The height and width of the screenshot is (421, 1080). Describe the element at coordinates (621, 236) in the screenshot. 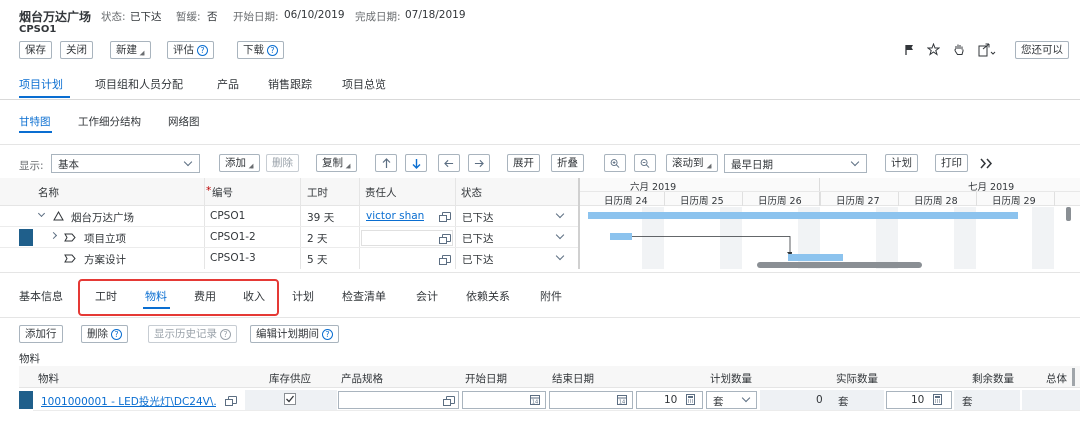

I see `gantt-bar-initiation` at that location.